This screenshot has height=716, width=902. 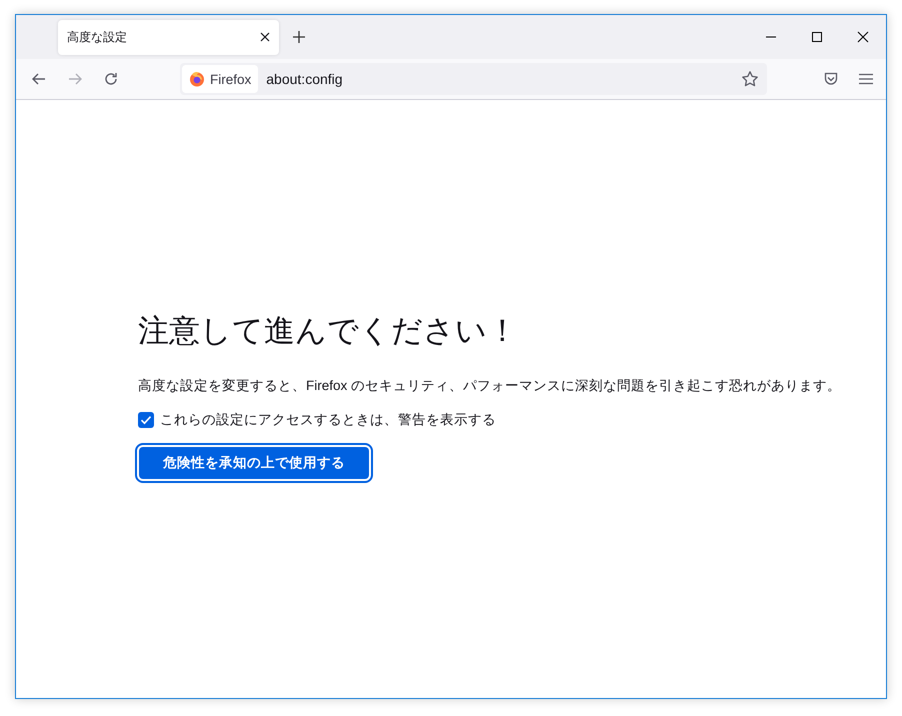 What do you see at coordinates (328, 420) in the screenshot?
I see `checkbox-label: これらの設定にアクセスするときは、警告を表示する` at bounding box center [328, 420].